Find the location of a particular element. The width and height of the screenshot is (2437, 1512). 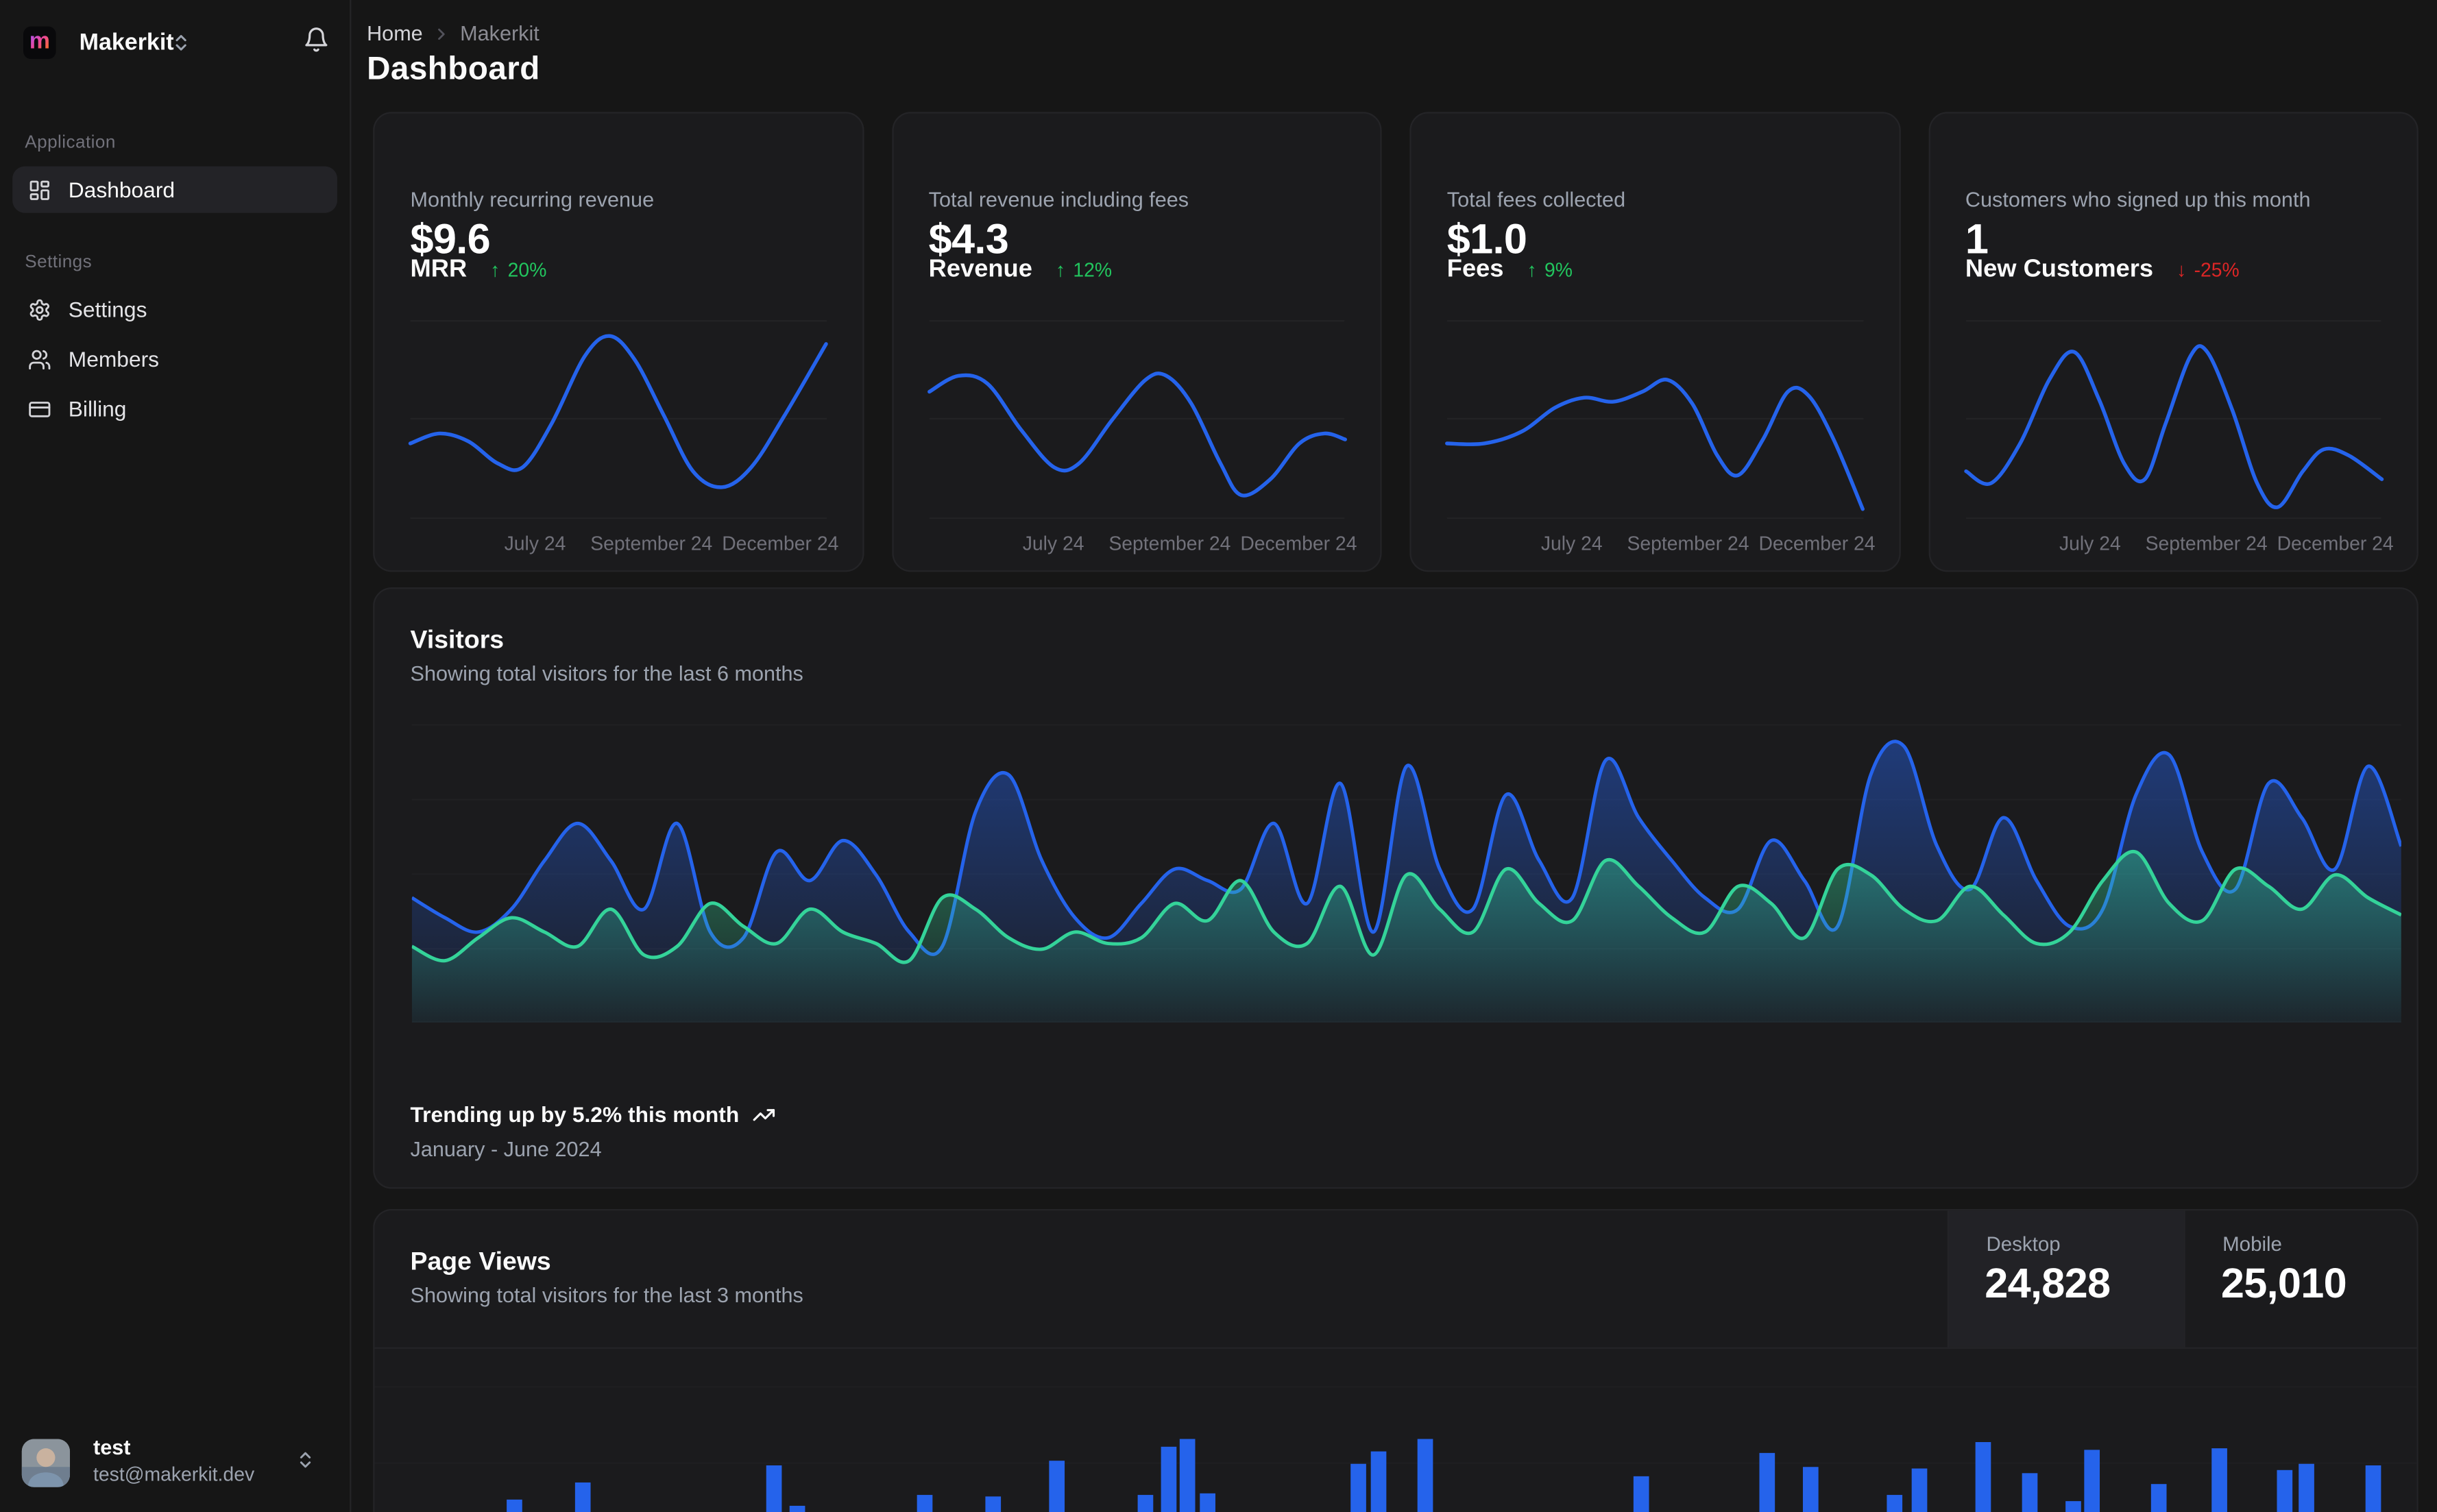

workspace-header: m Makerkit is located at coordinates (175, 42).